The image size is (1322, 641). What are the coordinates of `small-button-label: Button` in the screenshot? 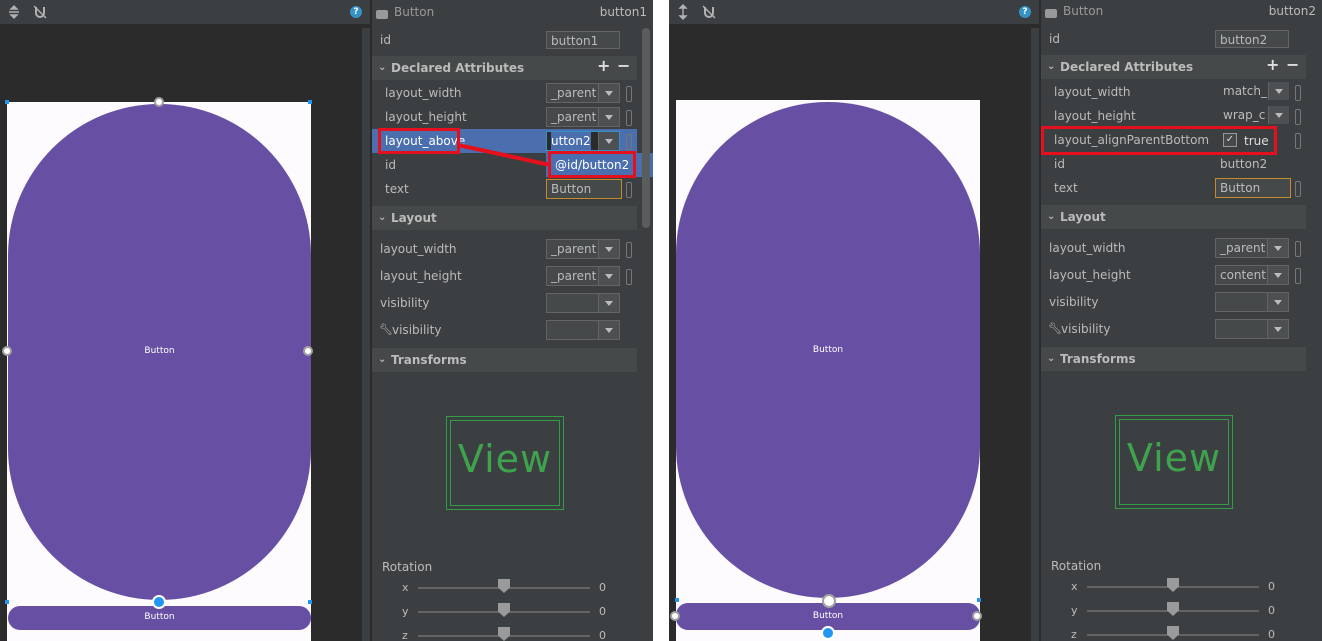 It's located at (159, 617).